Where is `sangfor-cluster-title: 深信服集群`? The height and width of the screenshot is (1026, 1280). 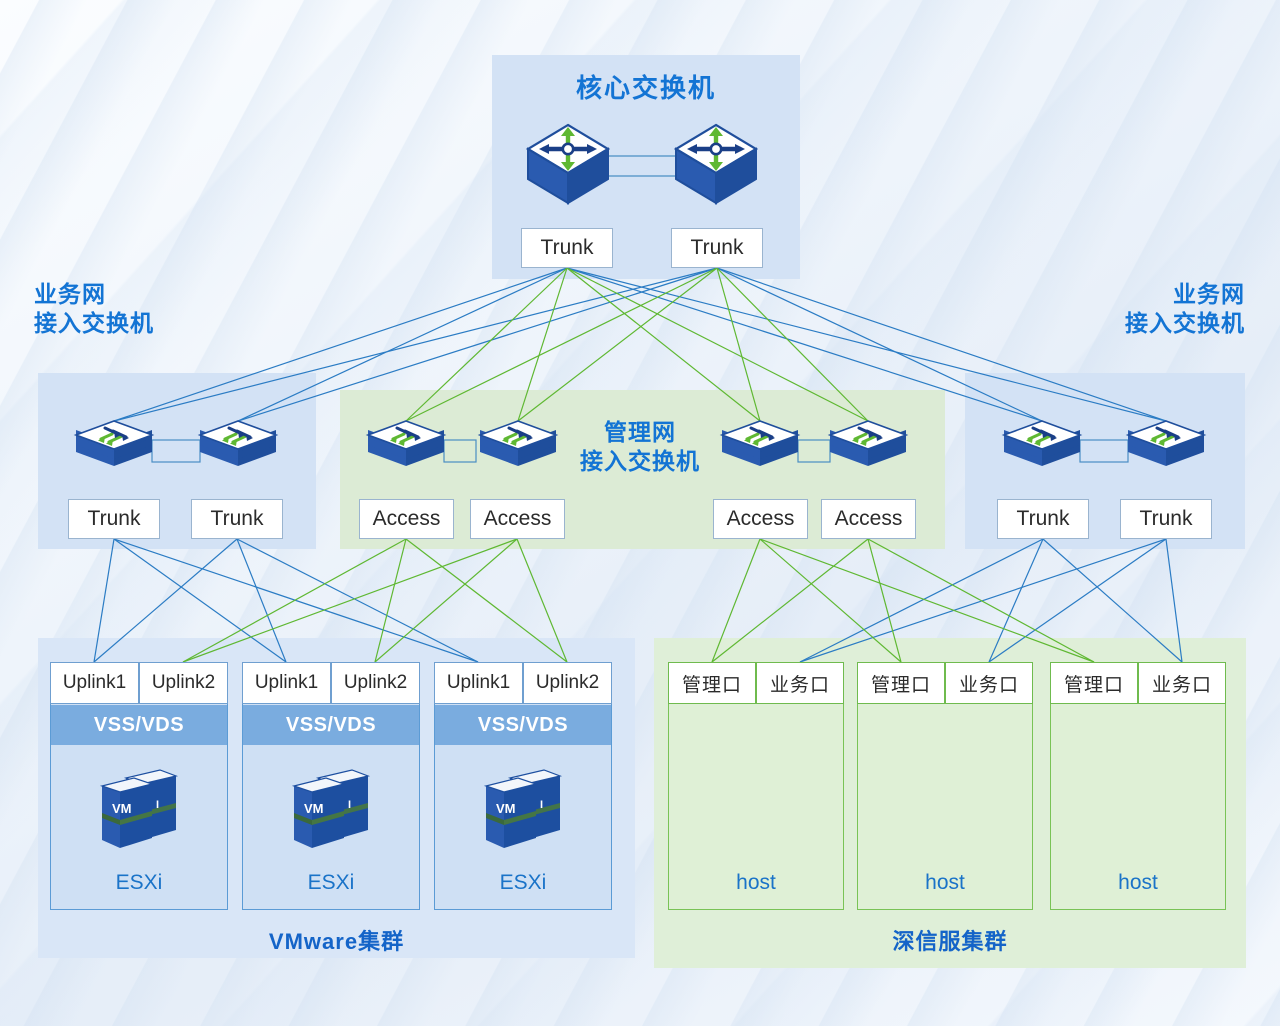 sangfor-cluster-title: 深信服集群 is located at coordinates (950, 941).